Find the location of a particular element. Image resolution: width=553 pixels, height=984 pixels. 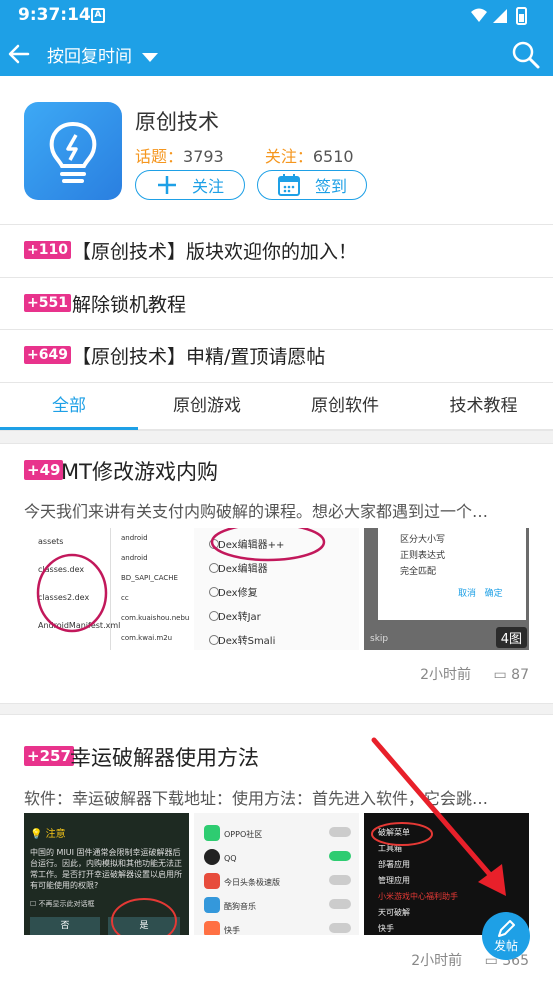

skip-label: skip is located at coordinates (379, 639).